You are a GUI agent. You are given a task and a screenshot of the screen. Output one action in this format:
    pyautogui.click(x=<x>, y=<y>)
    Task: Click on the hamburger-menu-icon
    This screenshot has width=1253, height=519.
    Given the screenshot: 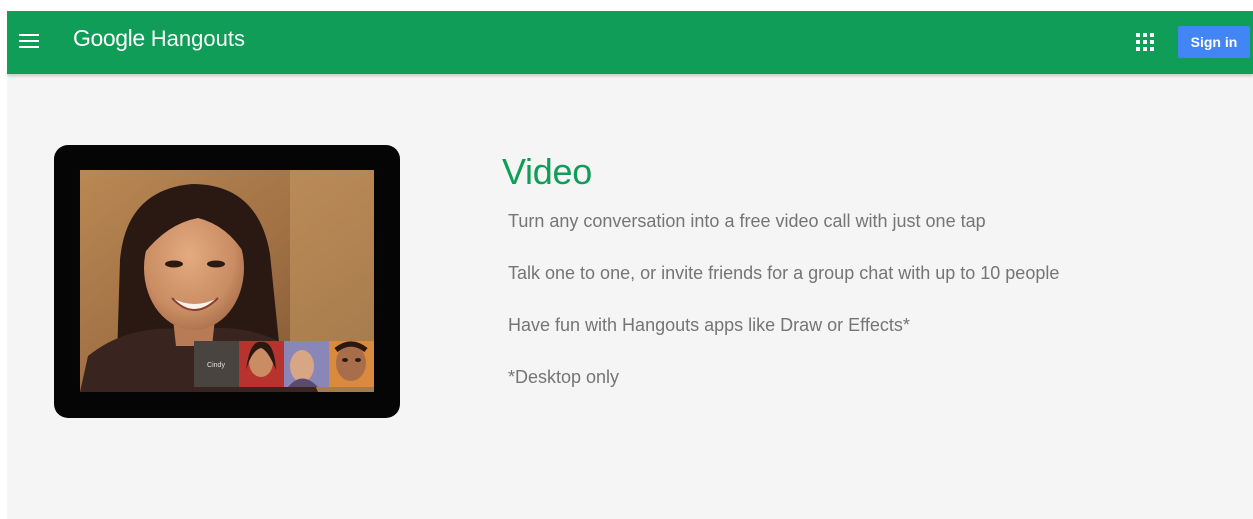 What is the action you would take?
    pyautogui.click(x=29, y=41)
    